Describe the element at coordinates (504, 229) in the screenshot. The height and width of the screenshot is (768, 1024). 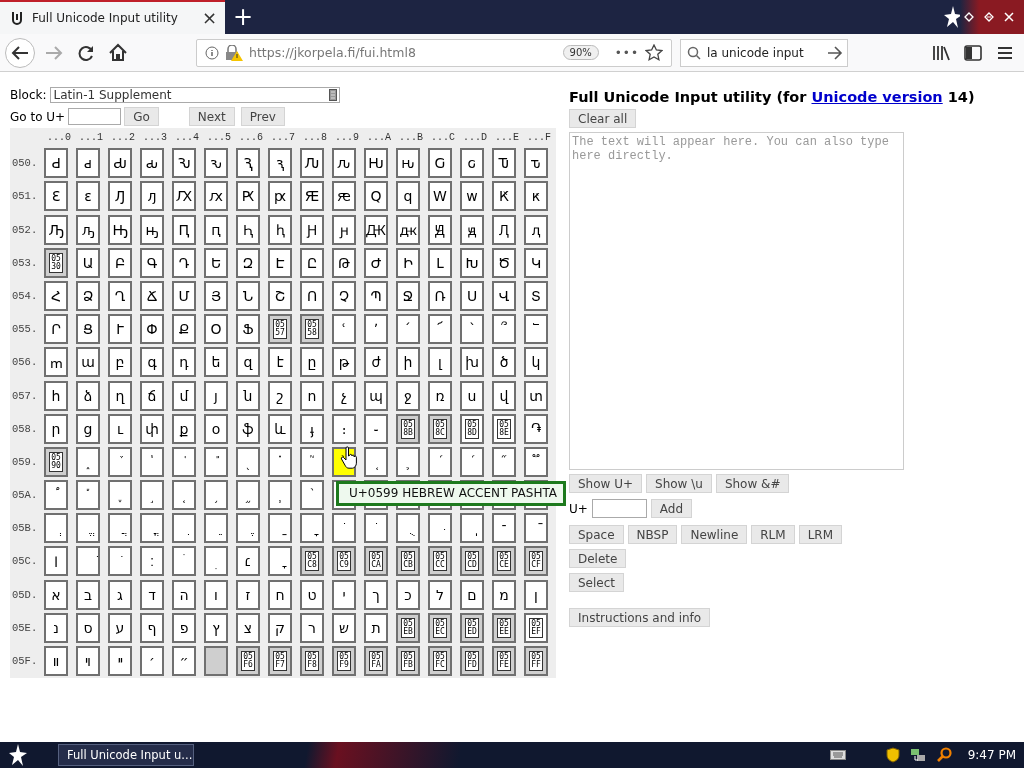
I see `character-cell: Ԯ` at that location.